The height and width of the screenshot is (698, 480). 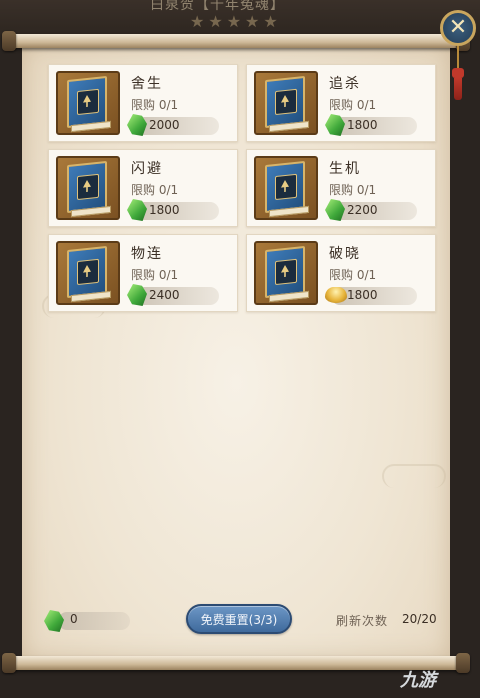 I want to click on item-price: 2200, so click(x=362, y=210).